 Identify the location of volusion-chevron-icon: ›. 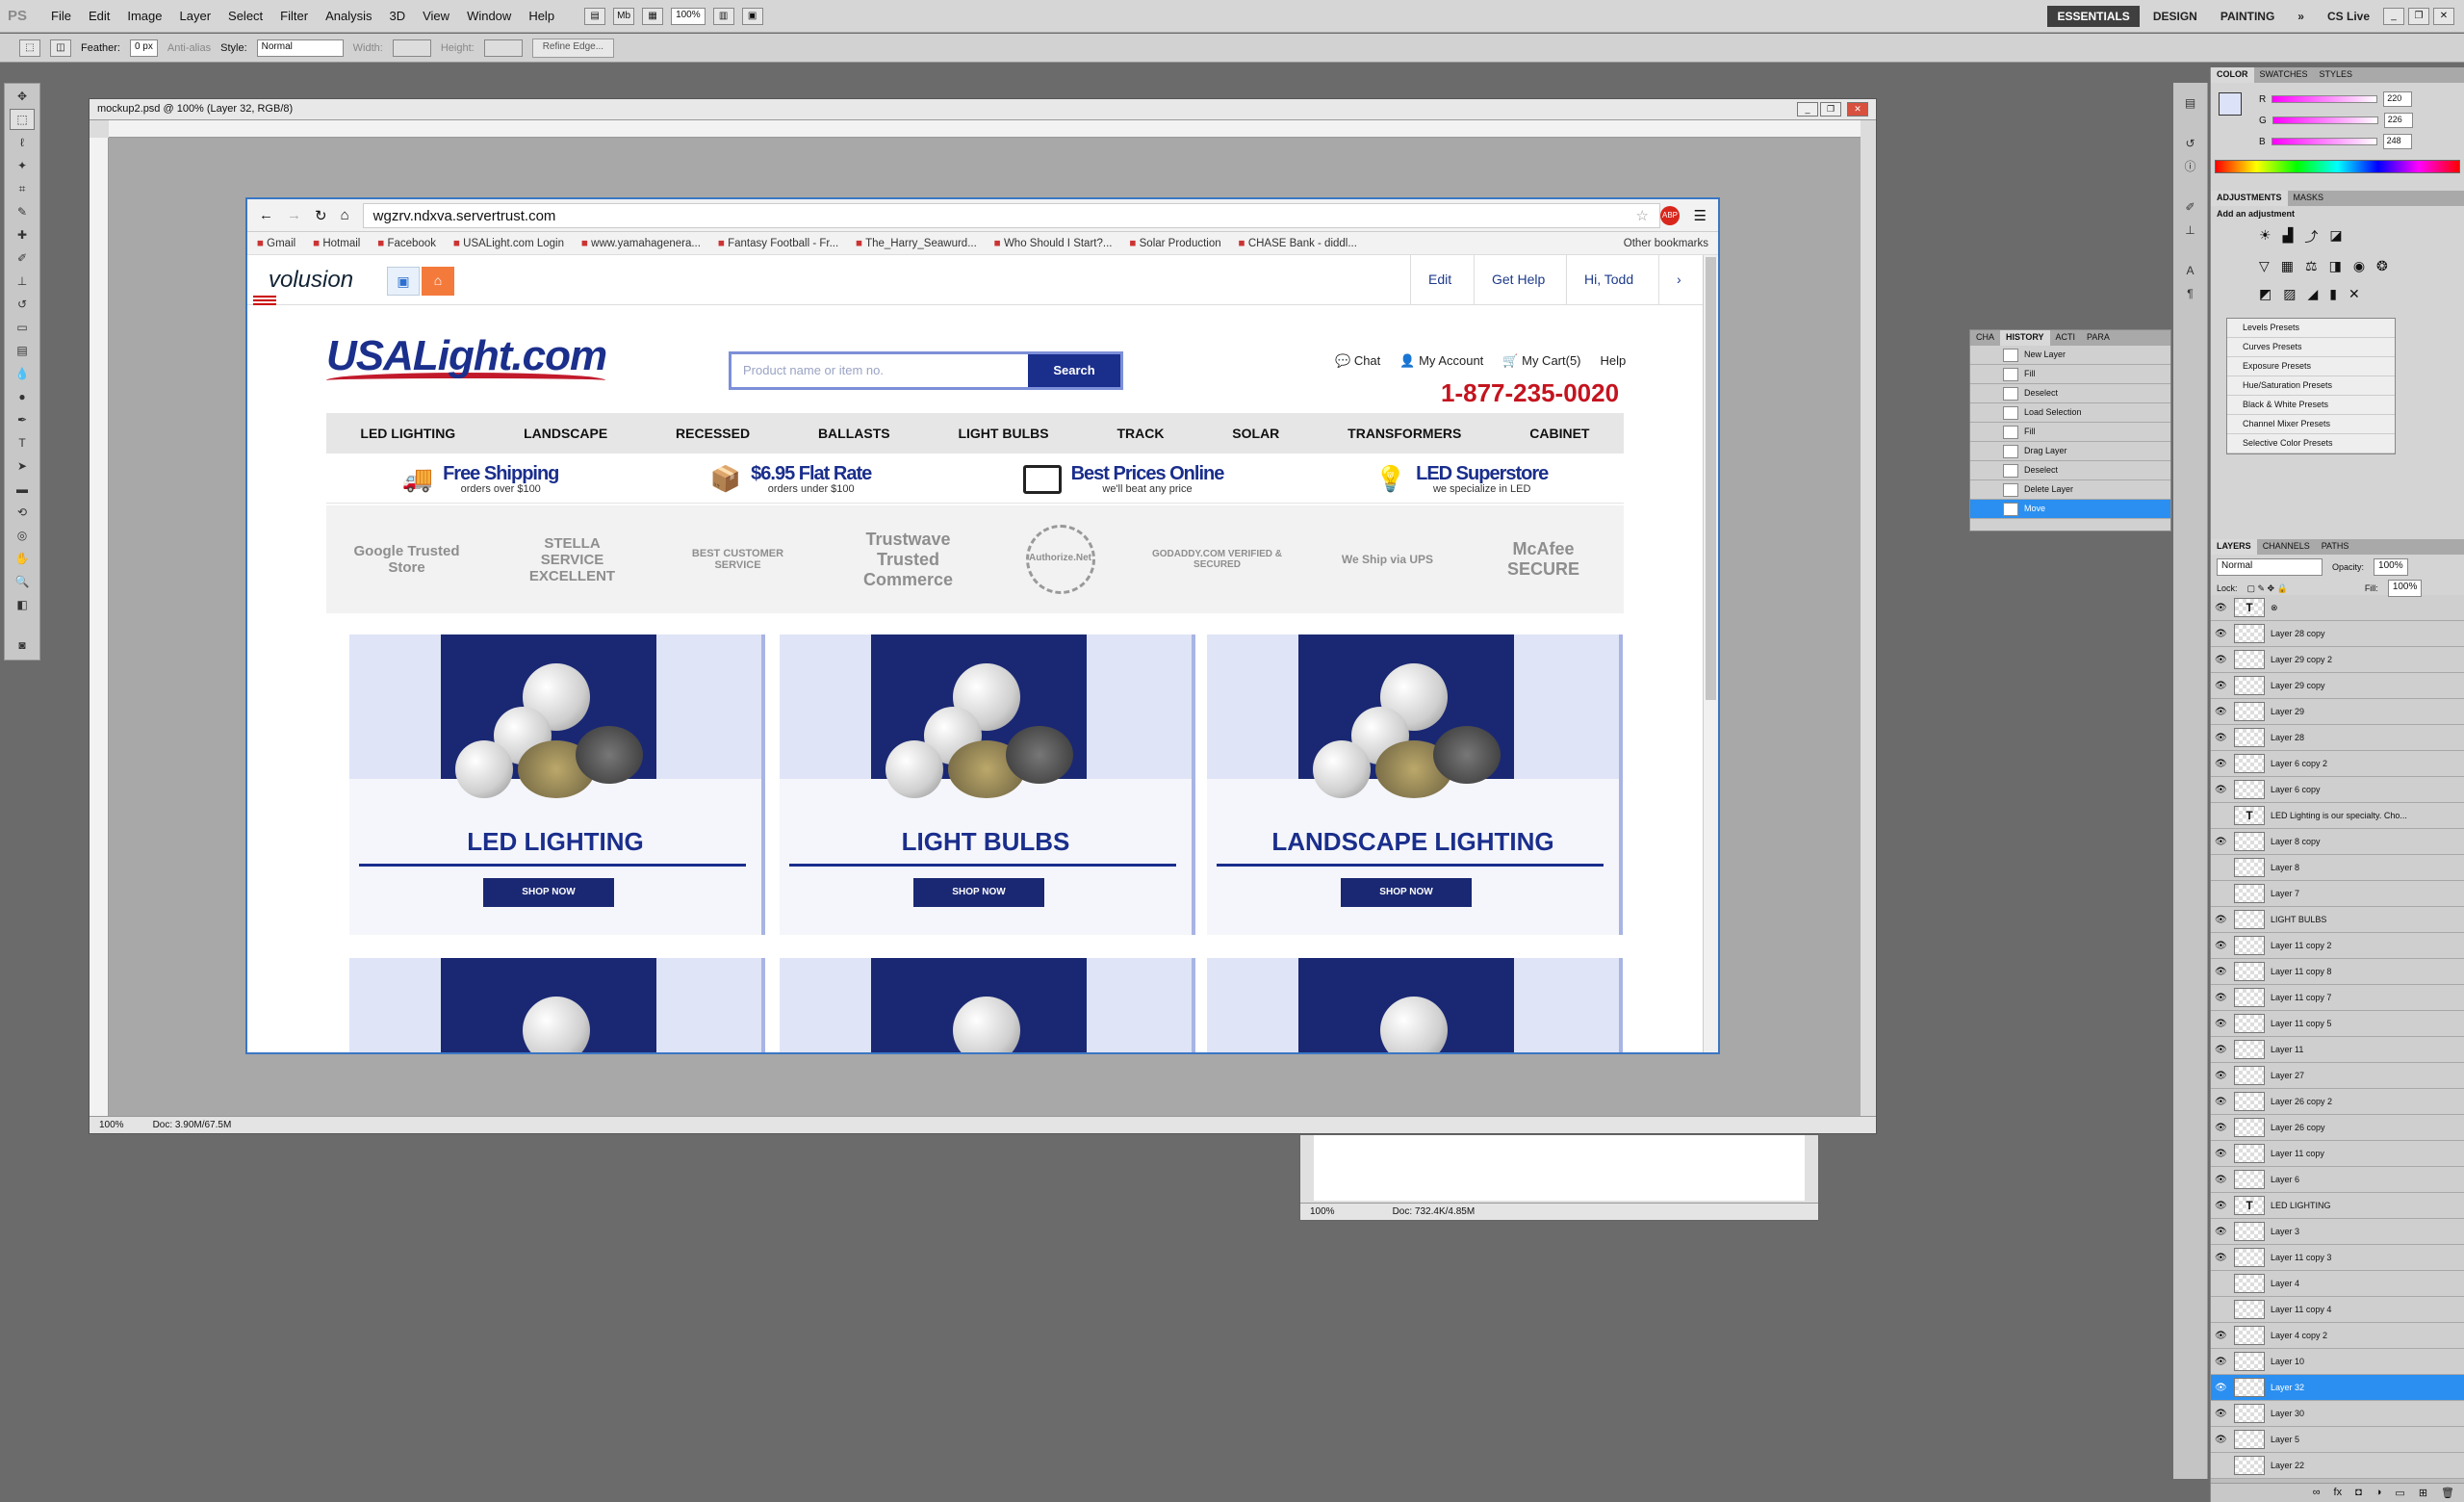
(1678, 280).